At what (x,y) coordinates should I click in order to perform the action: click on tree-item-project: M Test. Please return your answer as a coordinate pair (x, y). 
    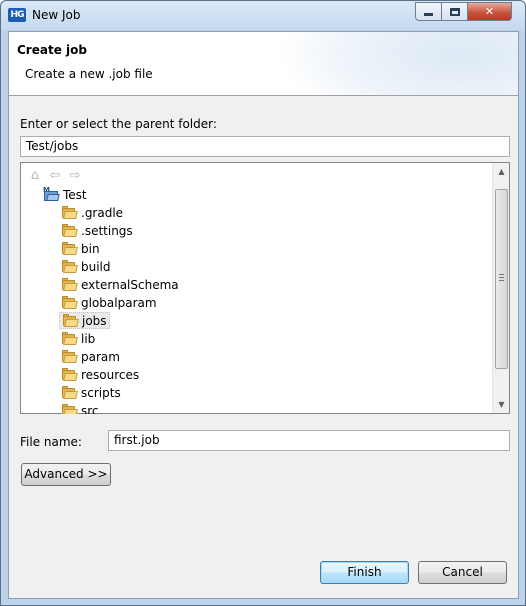
    Looking at the image, I should click on (65, 194).